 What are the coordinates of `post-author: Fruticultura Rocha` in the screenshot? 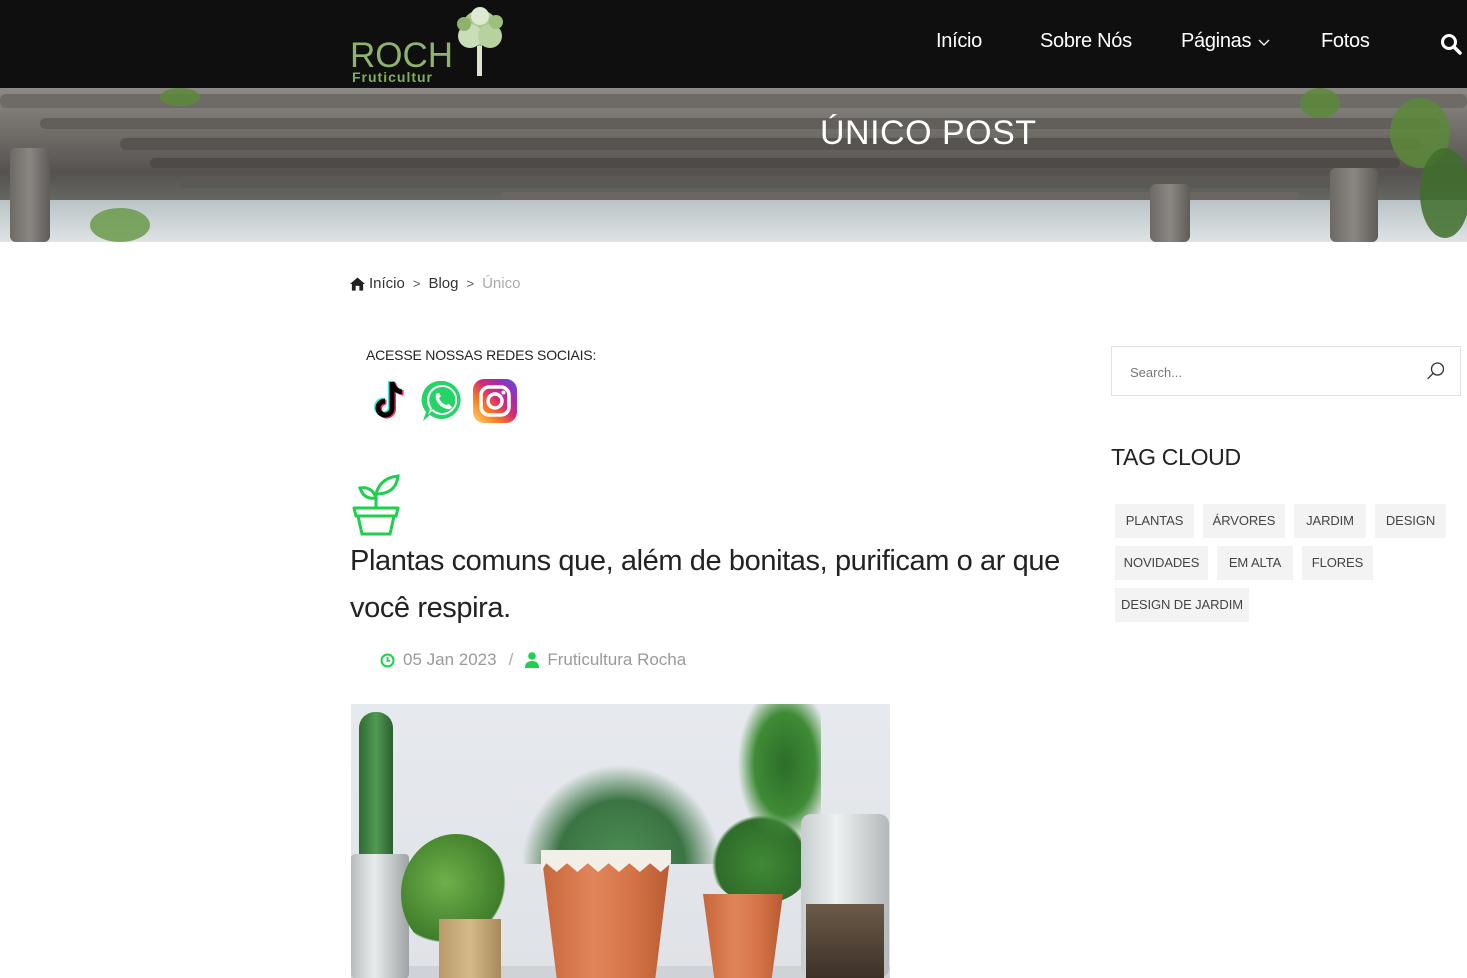 It's located at (616, 660).